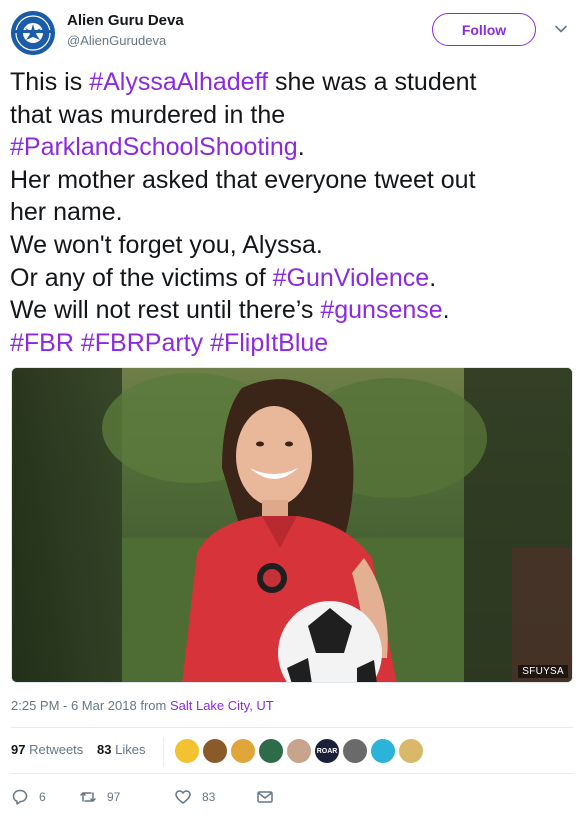 This screenshot has width=587, height=825. I want to click on tweet-text-line: Or any of the victims of #GunViolence., so click(294, 278).